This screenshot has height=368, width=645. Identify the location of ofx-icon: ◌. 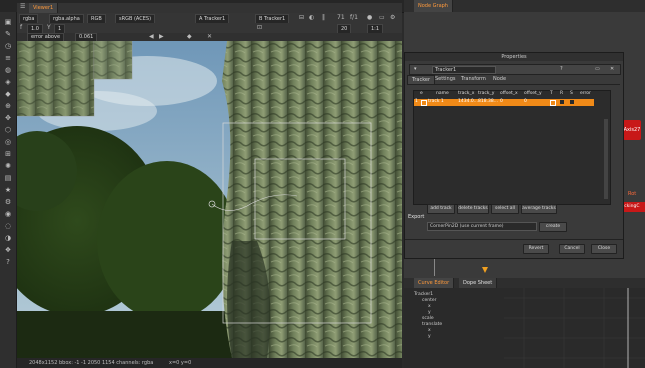
(8, 226).